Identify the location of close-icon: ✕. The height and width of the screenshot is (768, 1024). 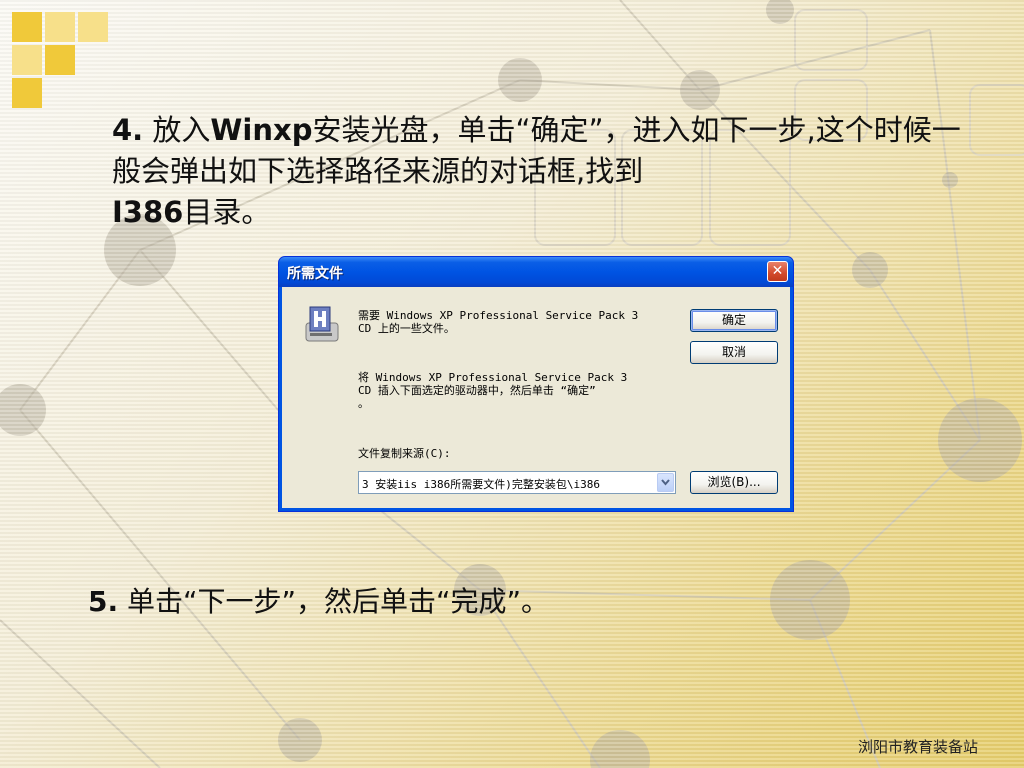
(777, 271).